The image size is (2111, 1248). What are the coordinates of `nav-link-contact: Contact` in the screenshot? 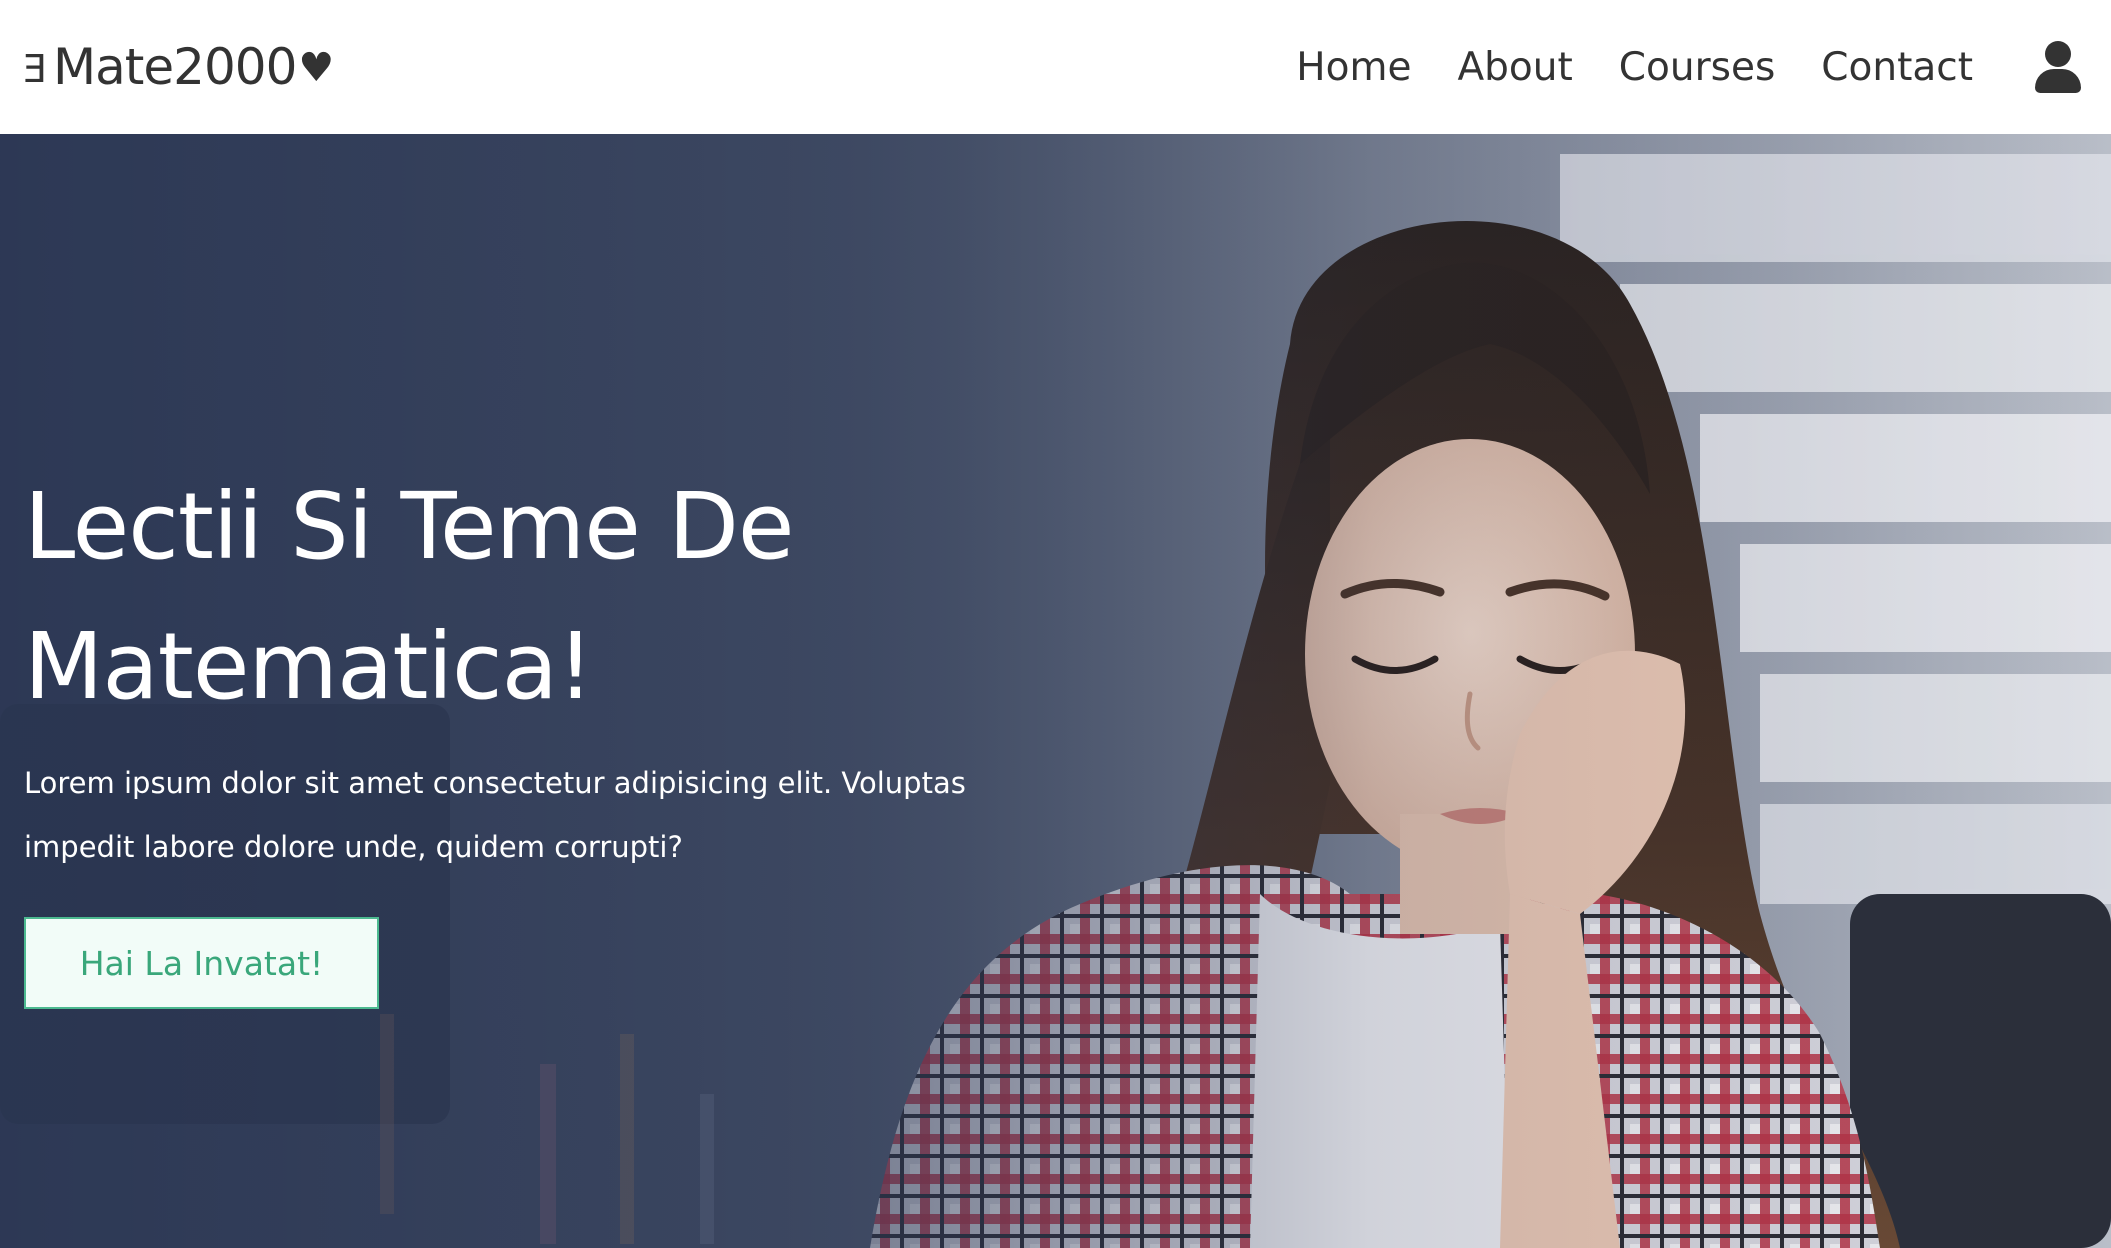 It's located at (1897, 67).